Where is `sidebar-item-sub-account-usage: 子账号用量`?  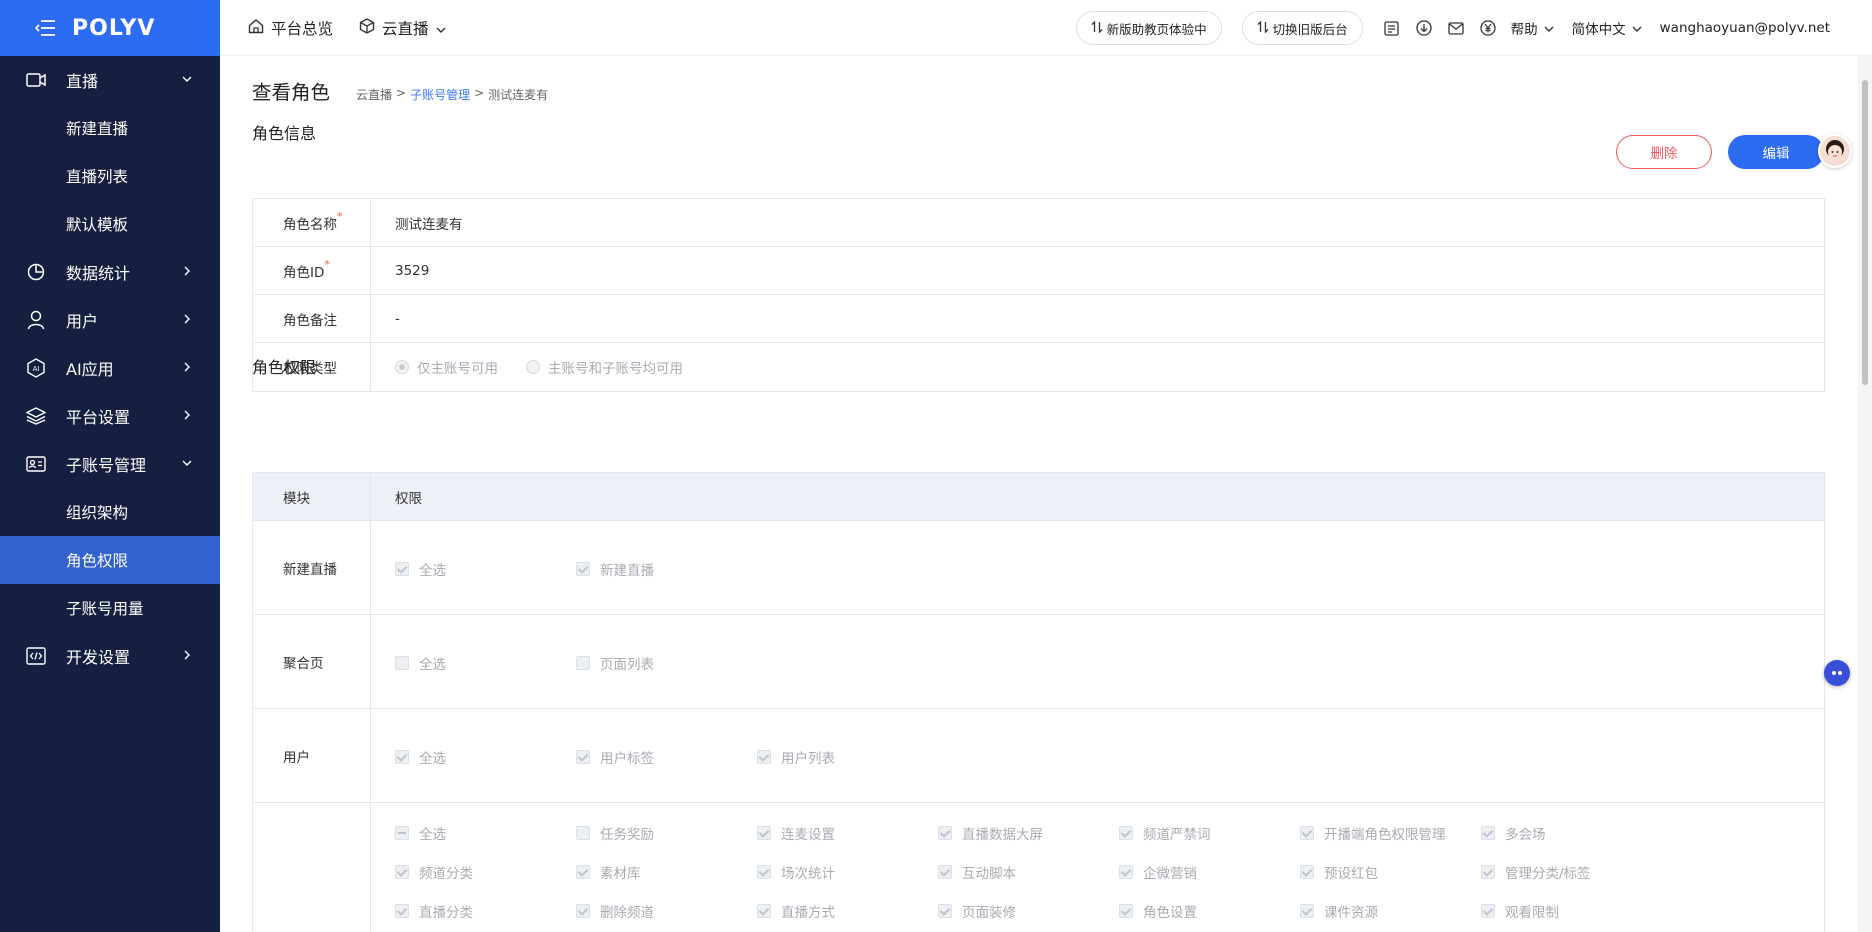
sidebar-item-sub-account-usage: 子账号用量 is located at coordinates (110, 608).